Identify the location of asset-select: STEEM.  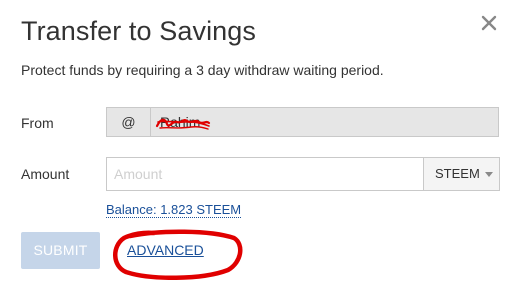
(461, 174).